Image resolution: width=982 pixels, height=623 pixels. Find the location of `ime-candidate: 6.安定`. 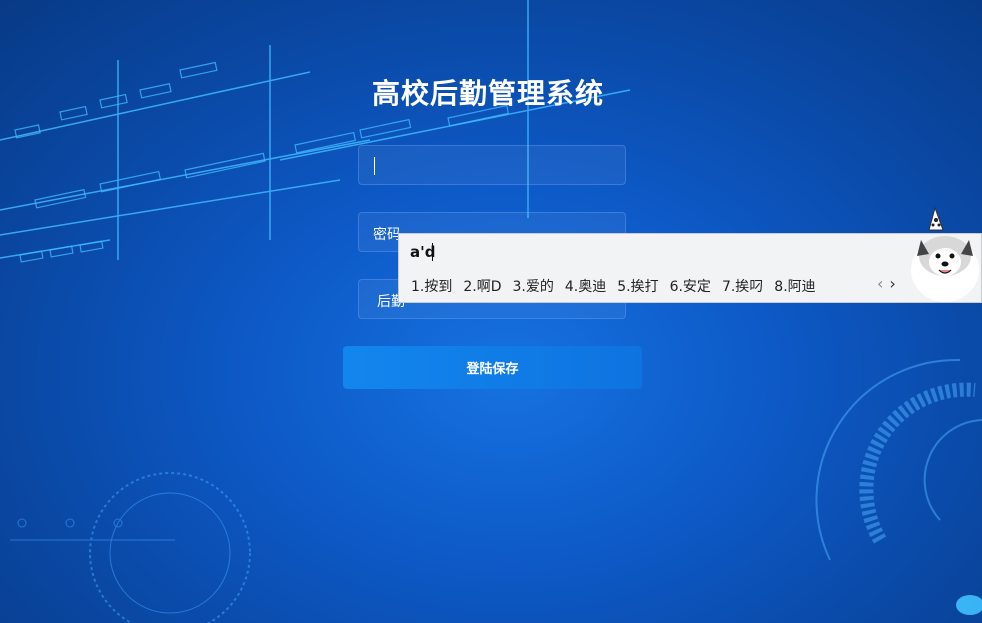

ime-candidate: 6.安定 is located at coordinates (690, 286).